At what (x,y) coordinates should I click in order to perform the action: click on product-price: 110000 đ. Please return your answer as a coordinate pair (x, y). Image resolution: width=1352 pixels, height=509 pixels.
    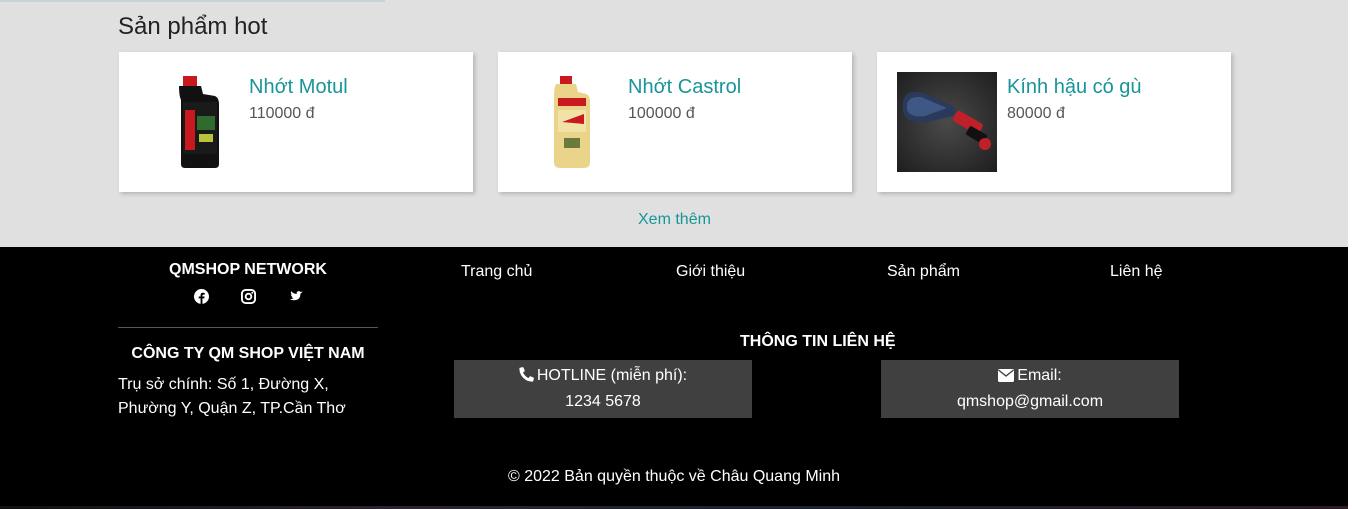
    Looking at the image, I should click on (282, 113).